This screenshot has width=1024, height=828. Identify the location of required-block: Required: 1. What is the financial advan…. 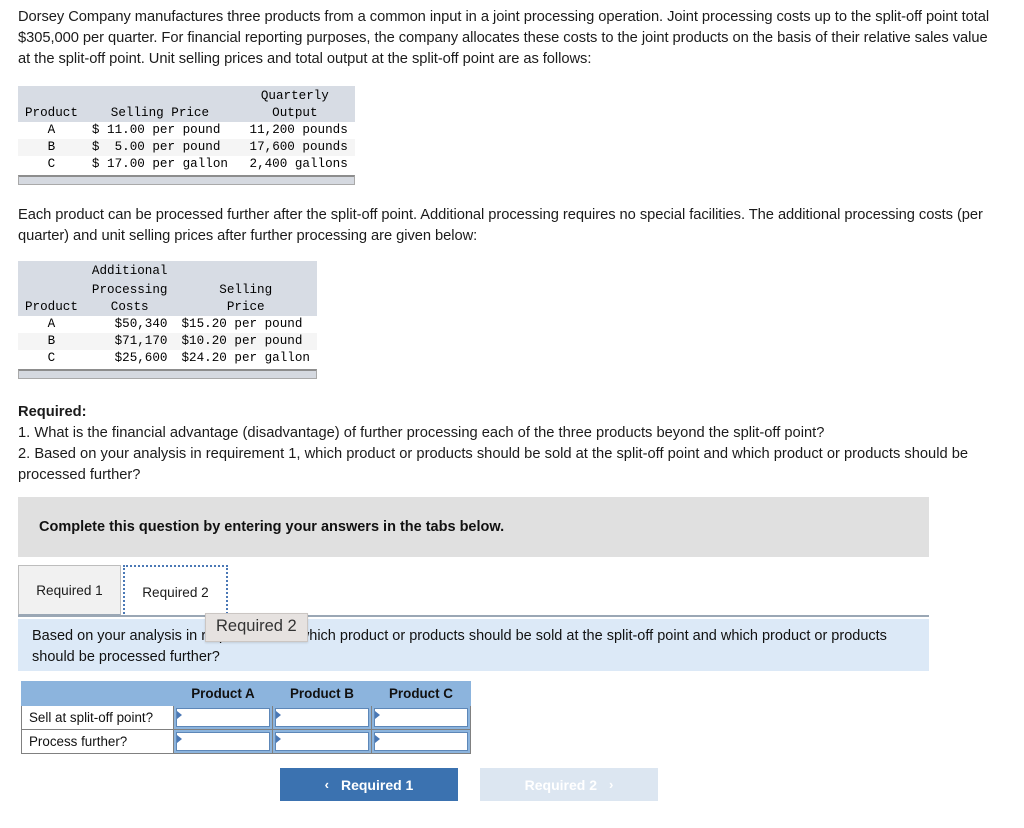
(508, 444).